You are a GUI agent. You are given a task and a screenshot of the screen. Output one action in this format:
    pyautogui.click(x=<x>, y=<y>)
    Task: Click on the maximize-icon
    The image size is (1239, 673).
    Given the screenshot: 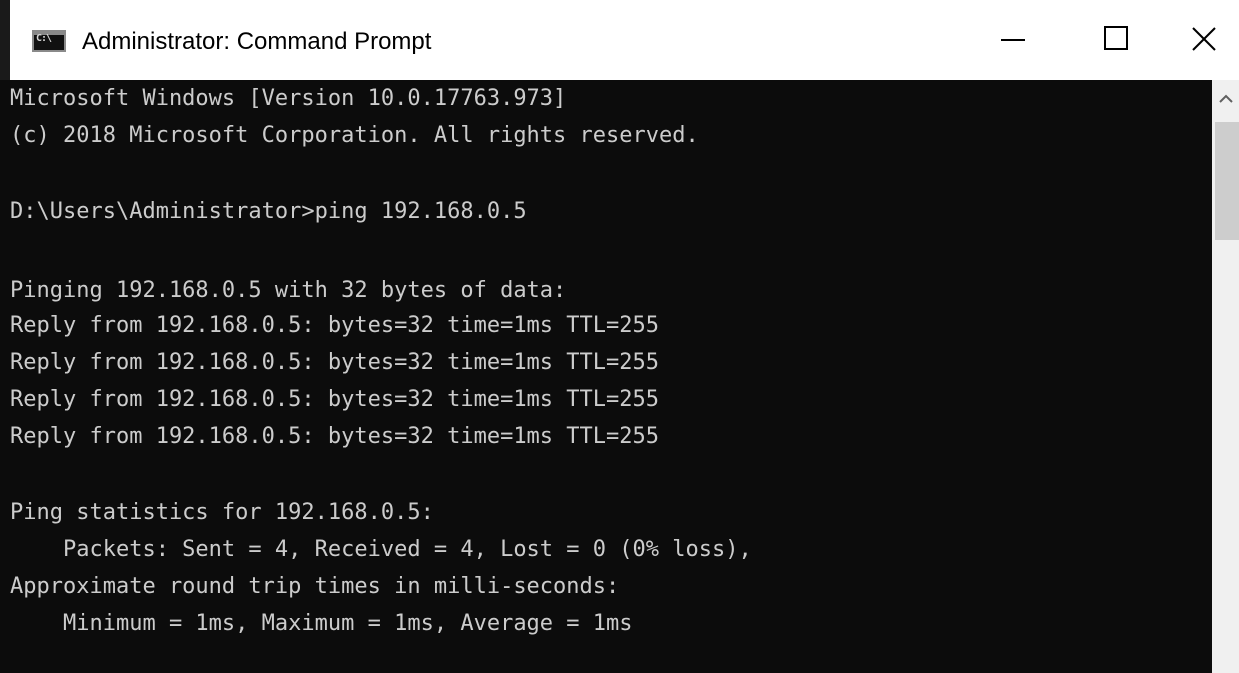 What is the action you would take?
    pyautogui.click(x=1116, y=38)
    